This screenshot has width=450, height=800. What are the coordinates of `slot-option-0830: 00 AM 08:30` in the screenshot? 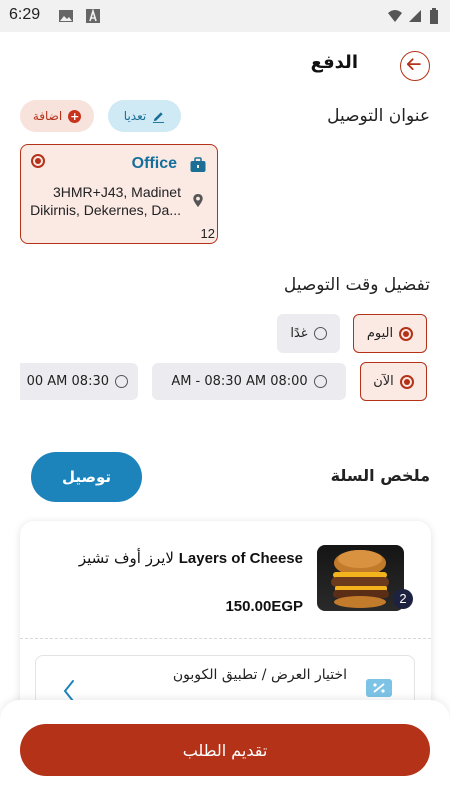 It's located at (79, 381).